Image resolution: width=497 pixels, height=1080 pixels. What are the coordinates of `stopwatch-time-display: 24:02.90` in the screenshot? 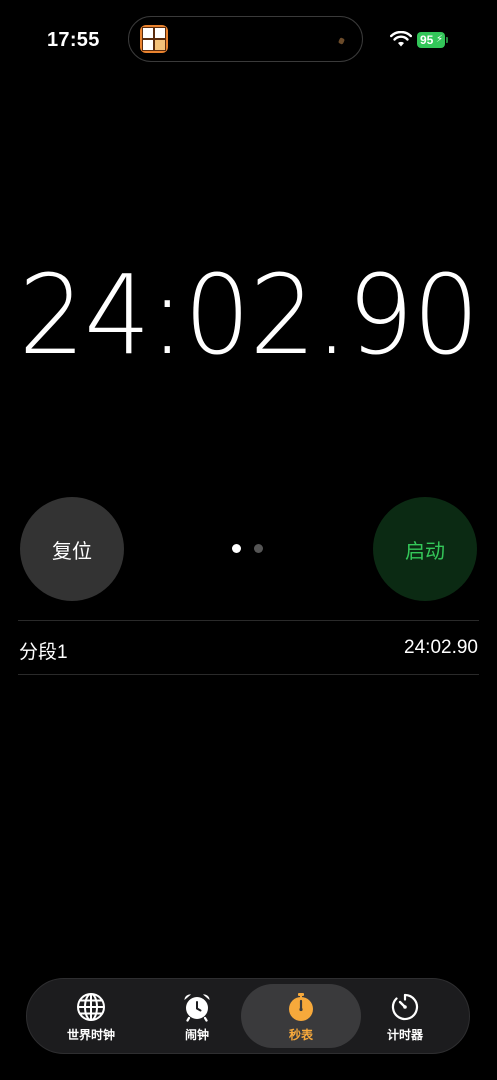 It's located at (249, 315).